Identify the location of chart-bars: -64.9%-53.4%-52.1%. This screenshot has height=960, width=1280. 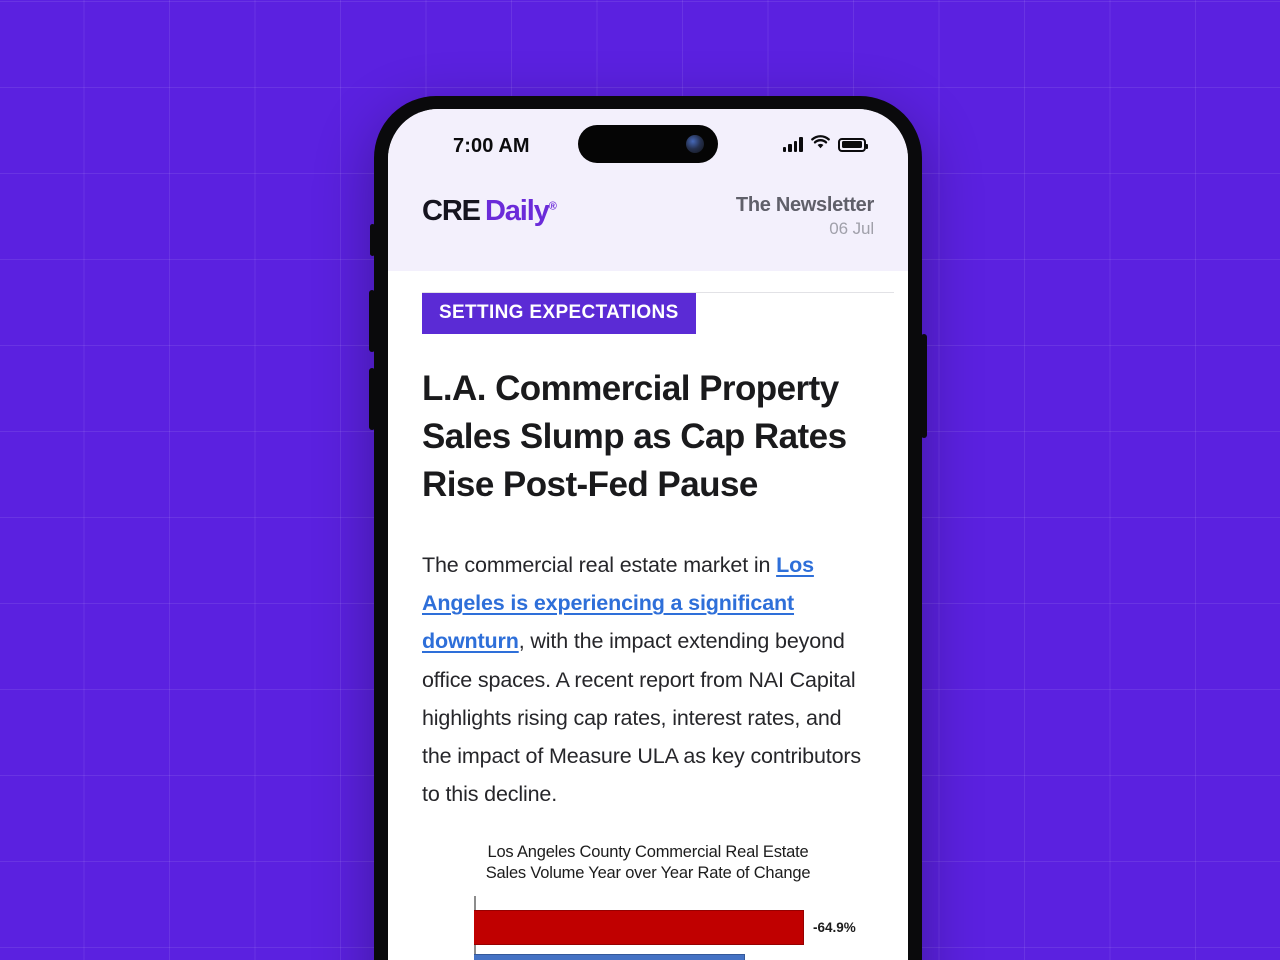
(672, 928).